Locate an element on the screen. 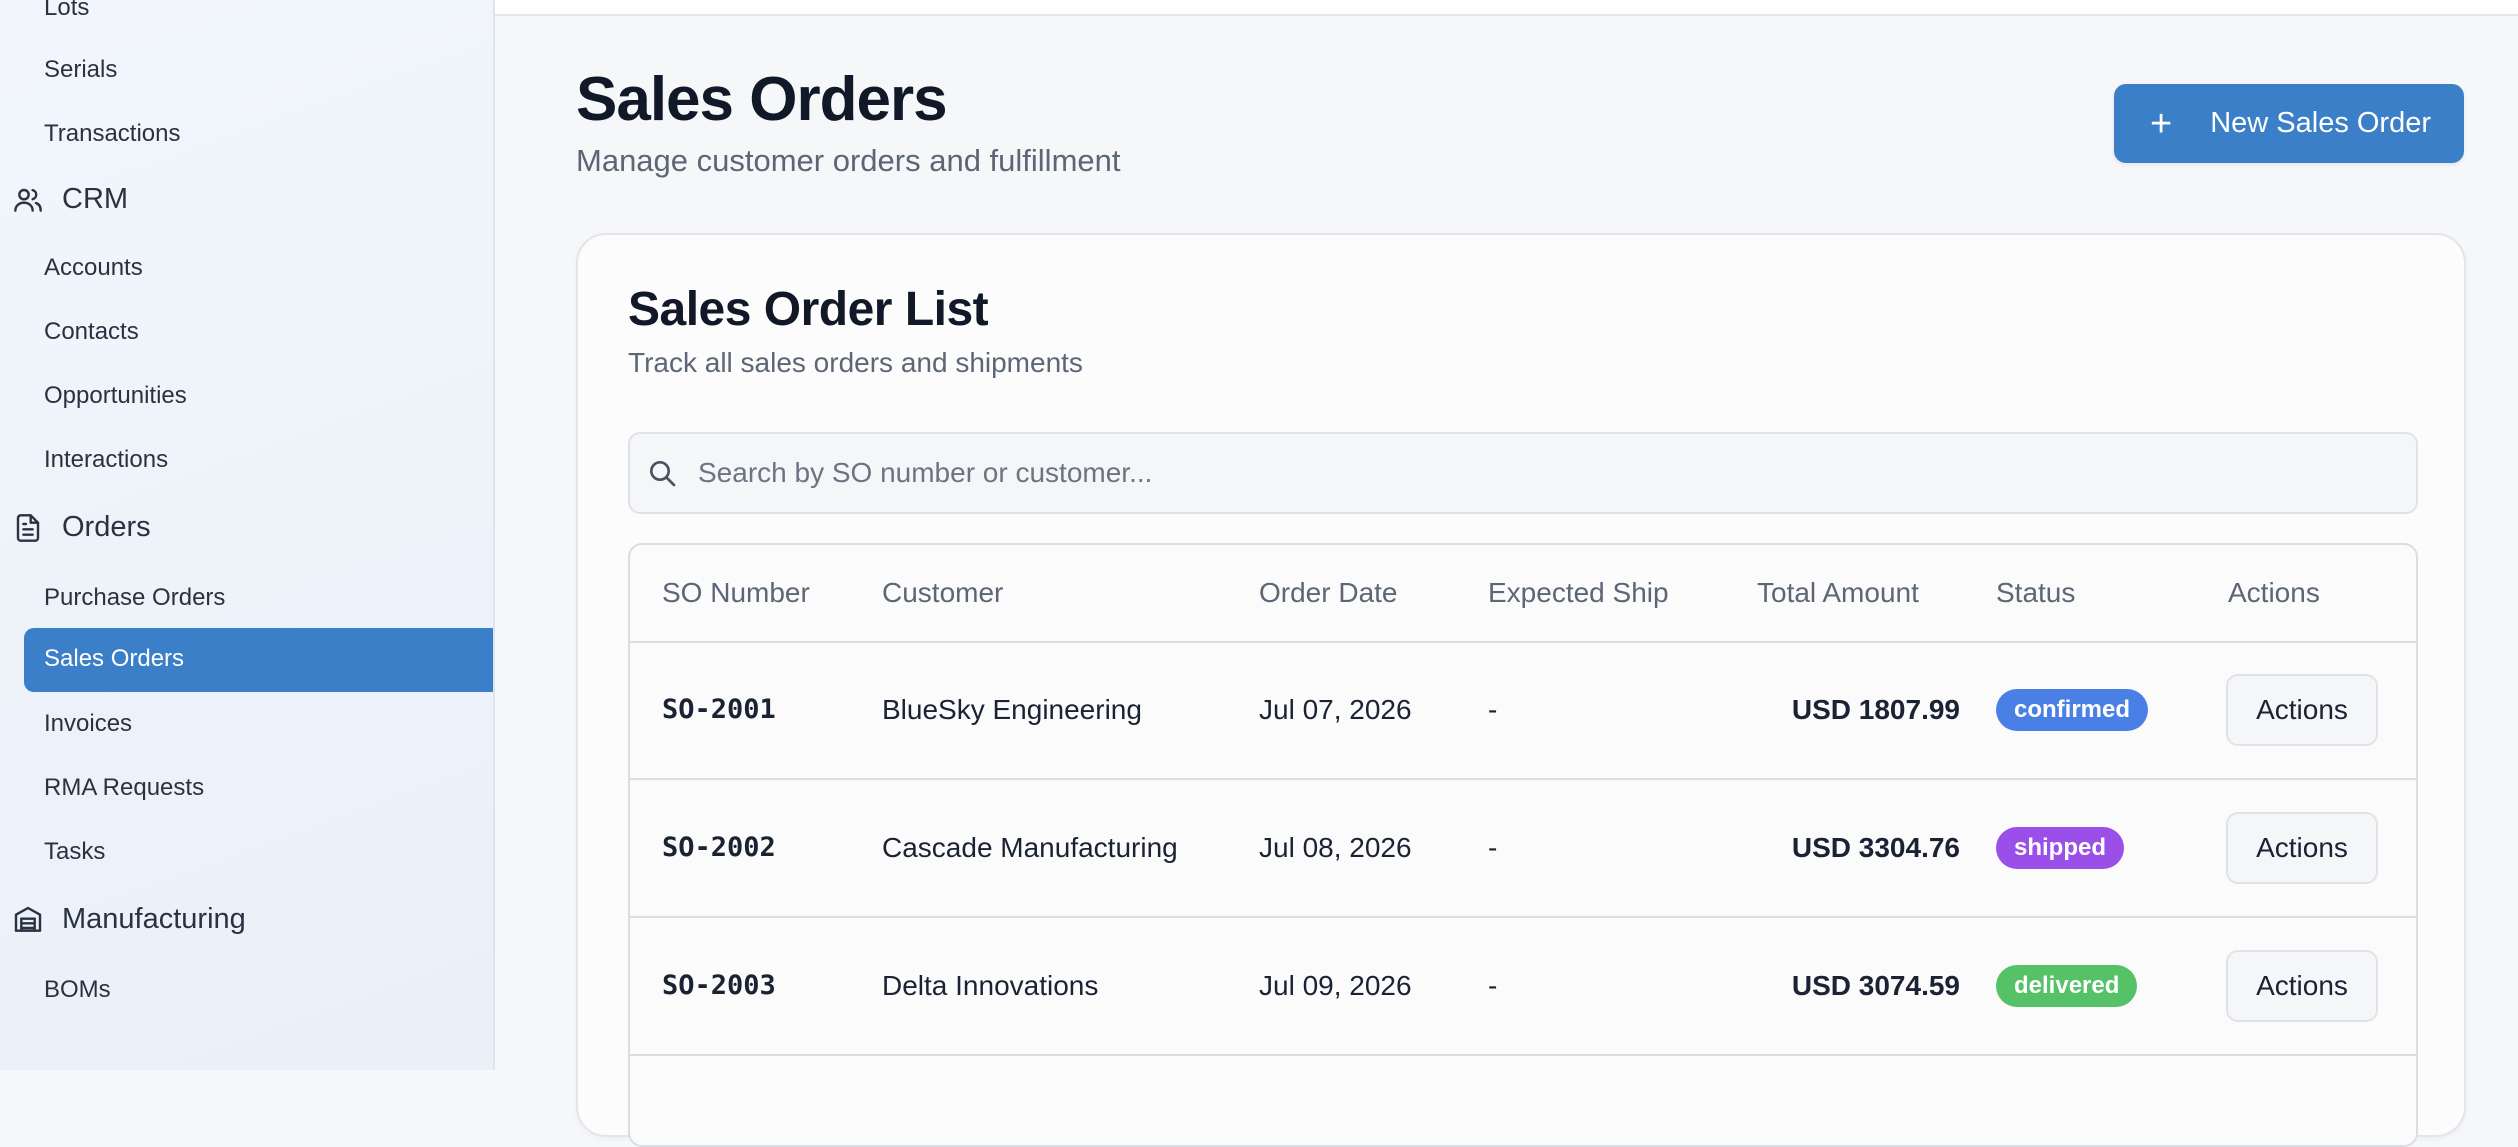  column-header-status: Status is located at coordinates (2035, 593).